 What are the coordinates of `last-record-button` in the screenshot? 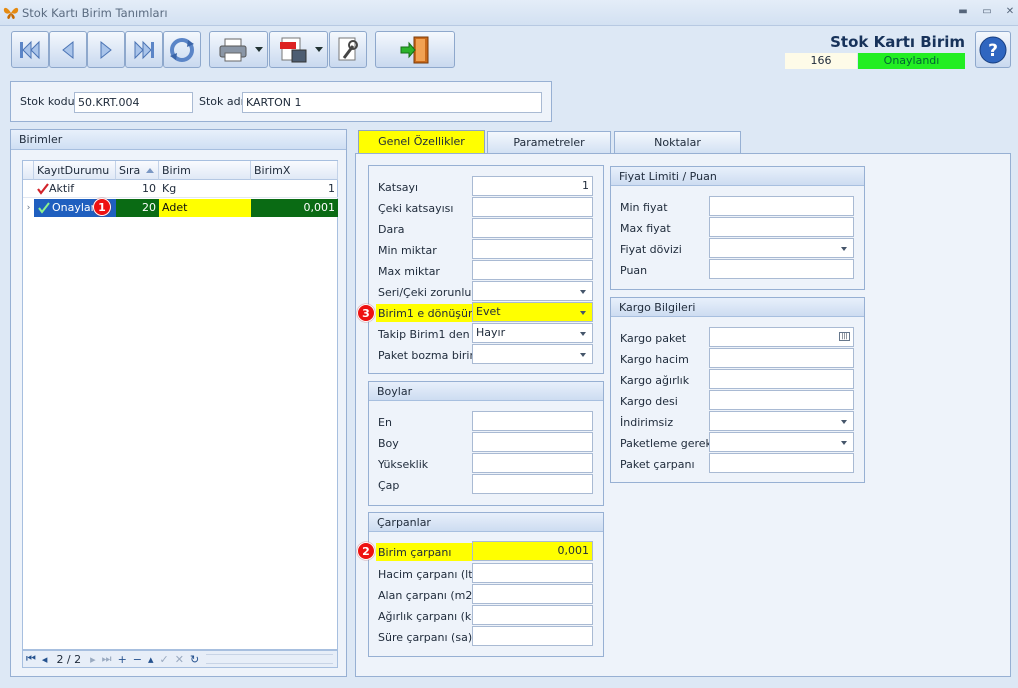 It's located at (144, 49).